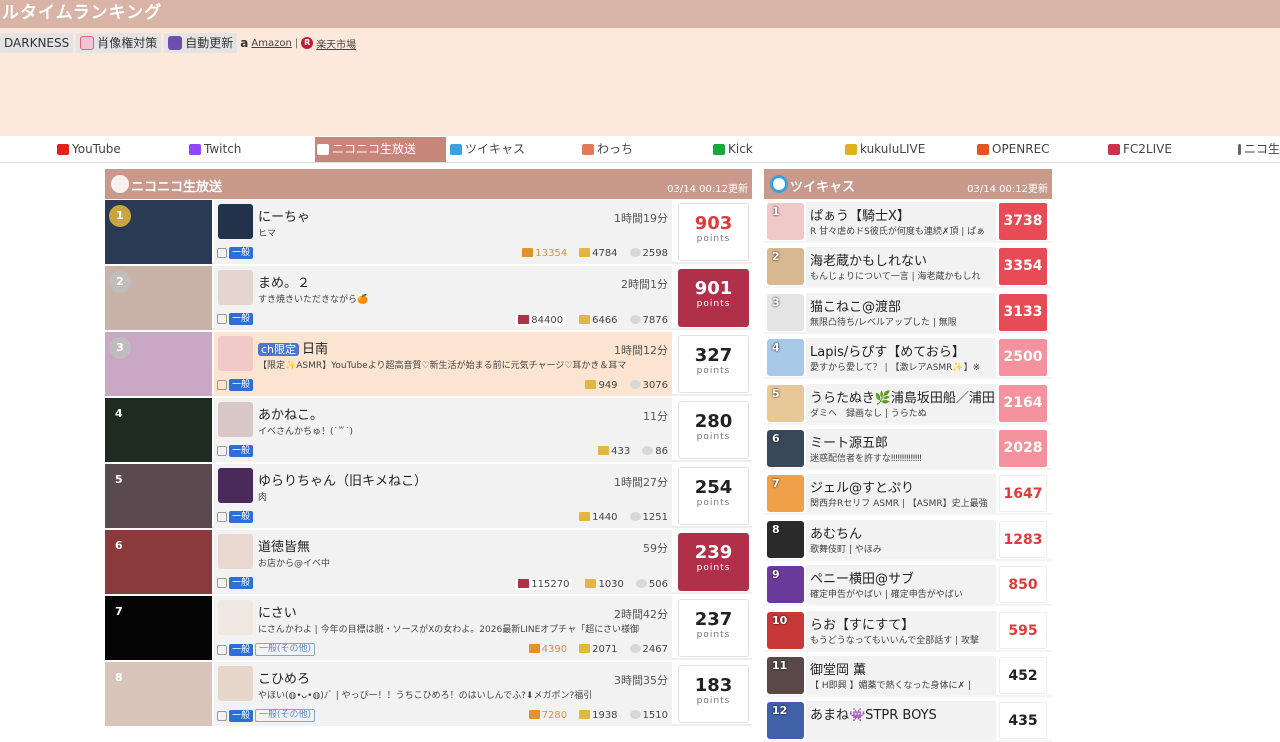 This screenshot has height=742, width=1280. What do you see at coordinates (908, 149) in the screenshot?
I see `tab-kukulu: kukuluLIVE` at bounding box center [908, 149].